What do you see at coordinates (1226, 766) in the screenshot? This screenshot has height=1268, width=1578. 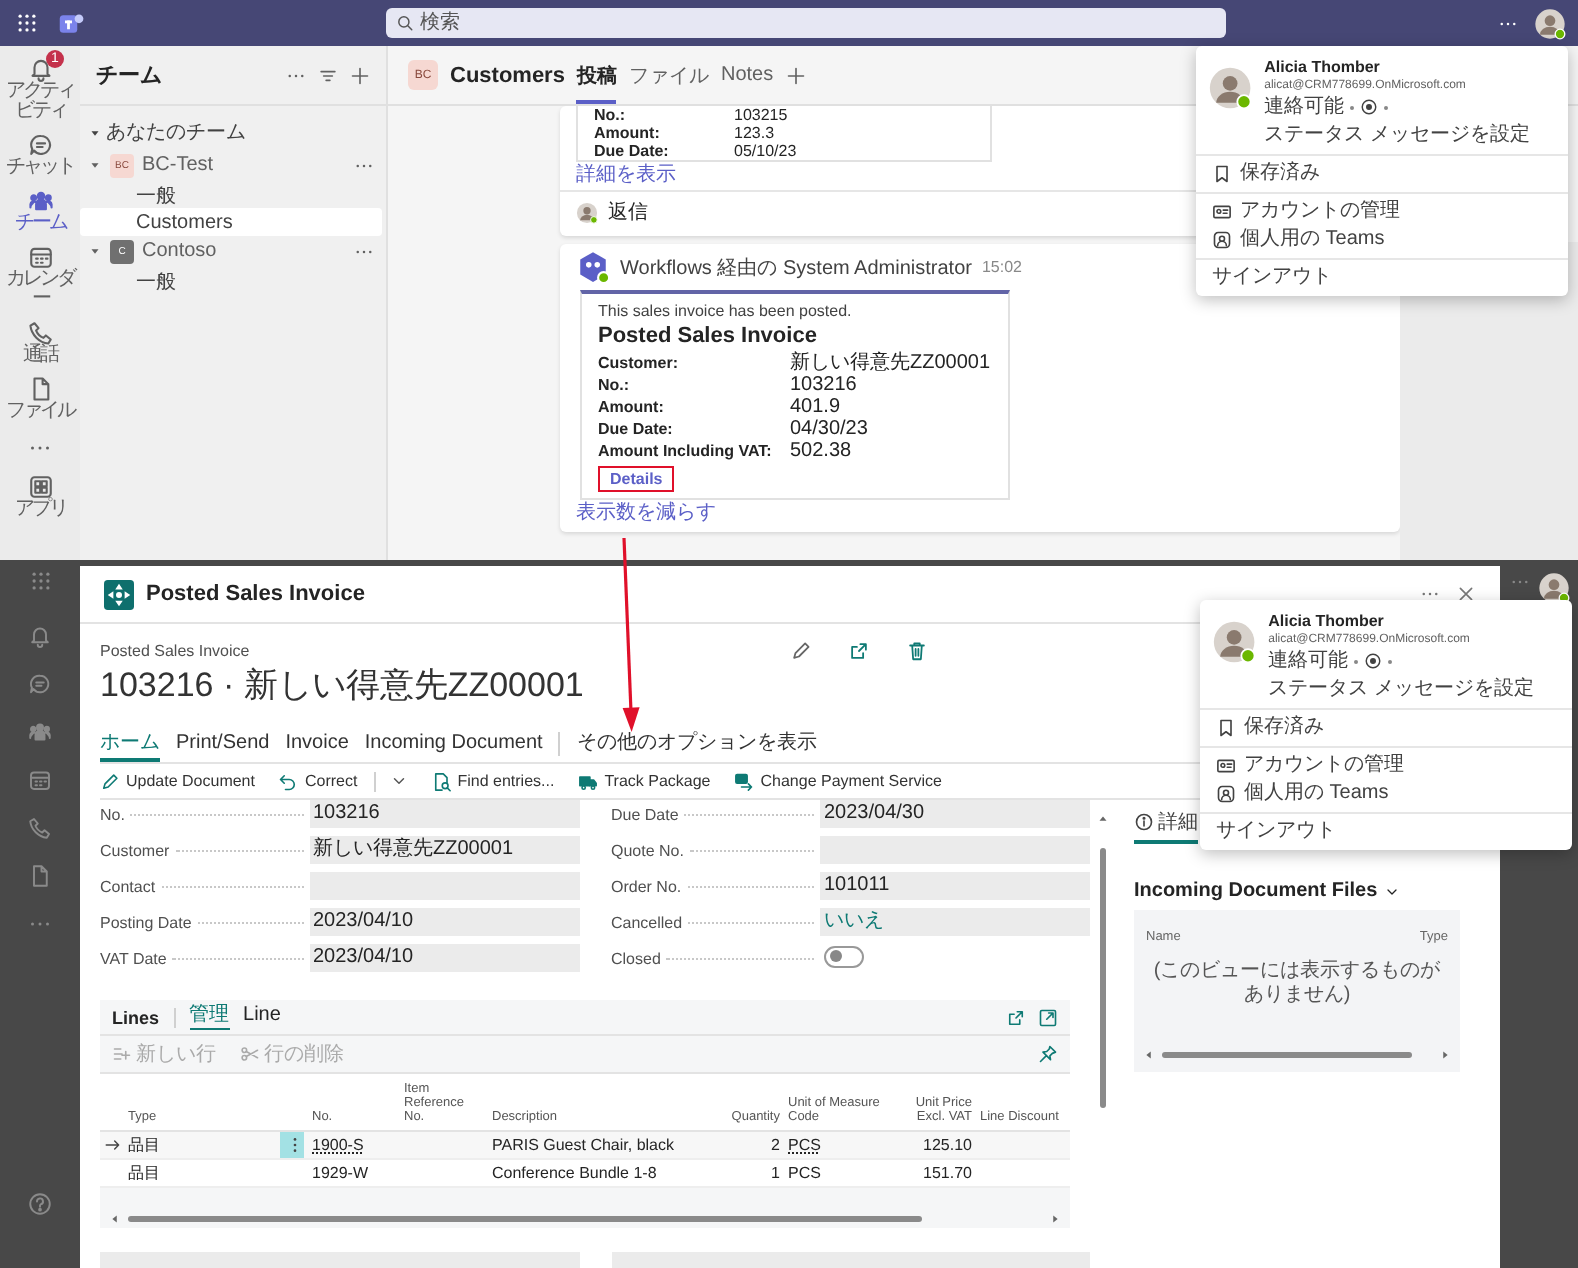 I see `id-card-icon` at bounding box center [1226, 766].